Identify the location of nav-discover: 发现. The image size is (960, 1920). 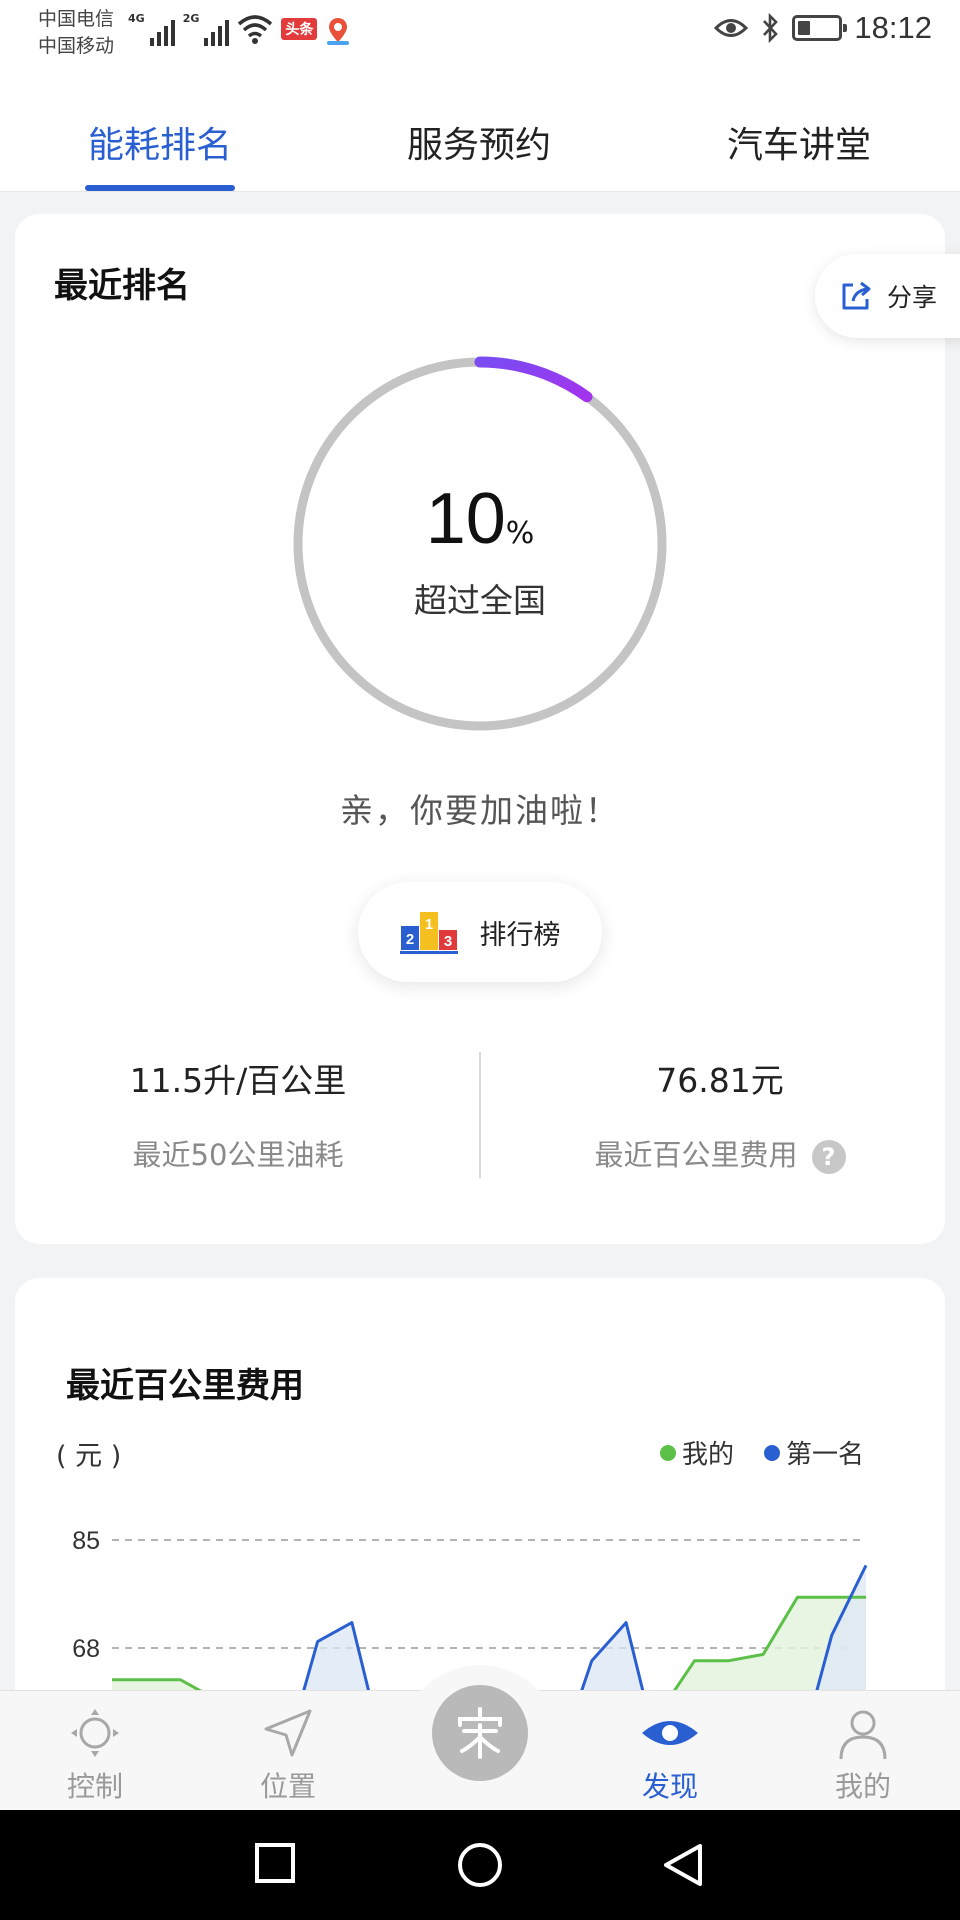
(670, 1755).